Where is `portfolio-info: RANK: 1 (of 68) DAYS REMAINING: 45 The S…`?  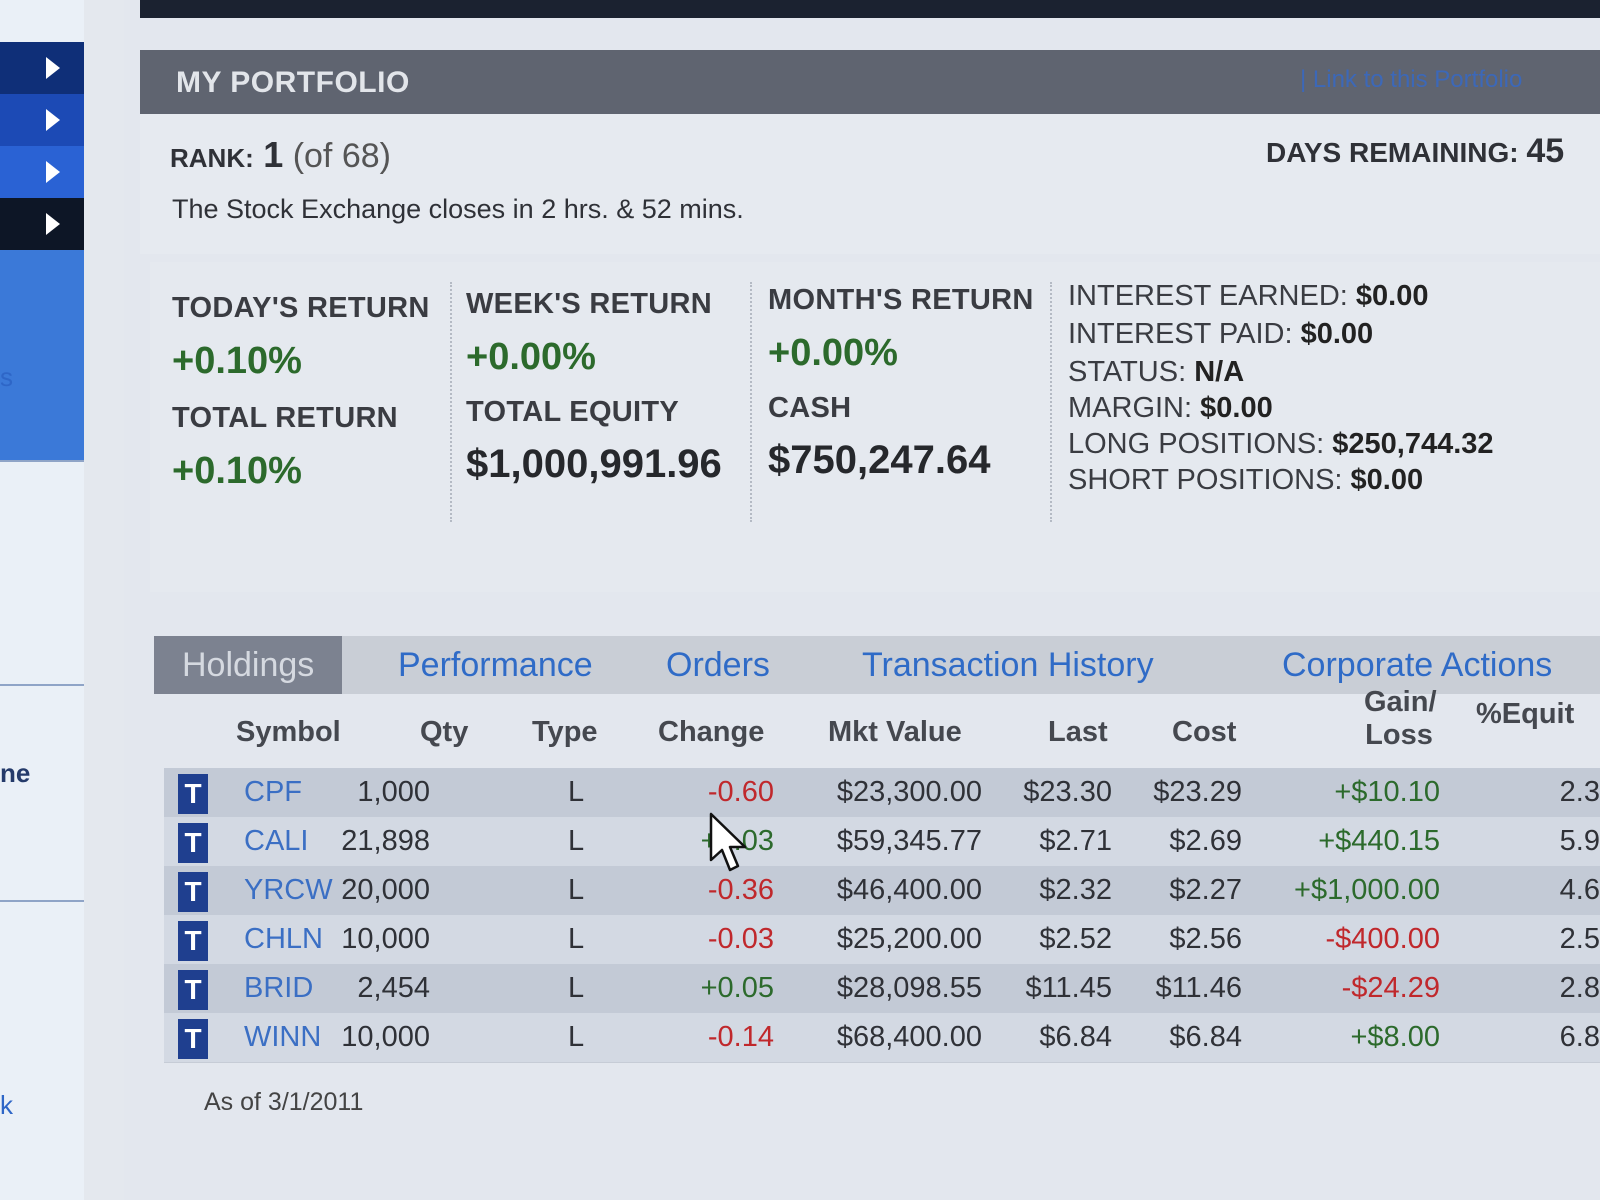 portfolio-info: RANK: 1 (of 68) DAYS REMAINING: 45 The S… is located at coordinates (870, 184).